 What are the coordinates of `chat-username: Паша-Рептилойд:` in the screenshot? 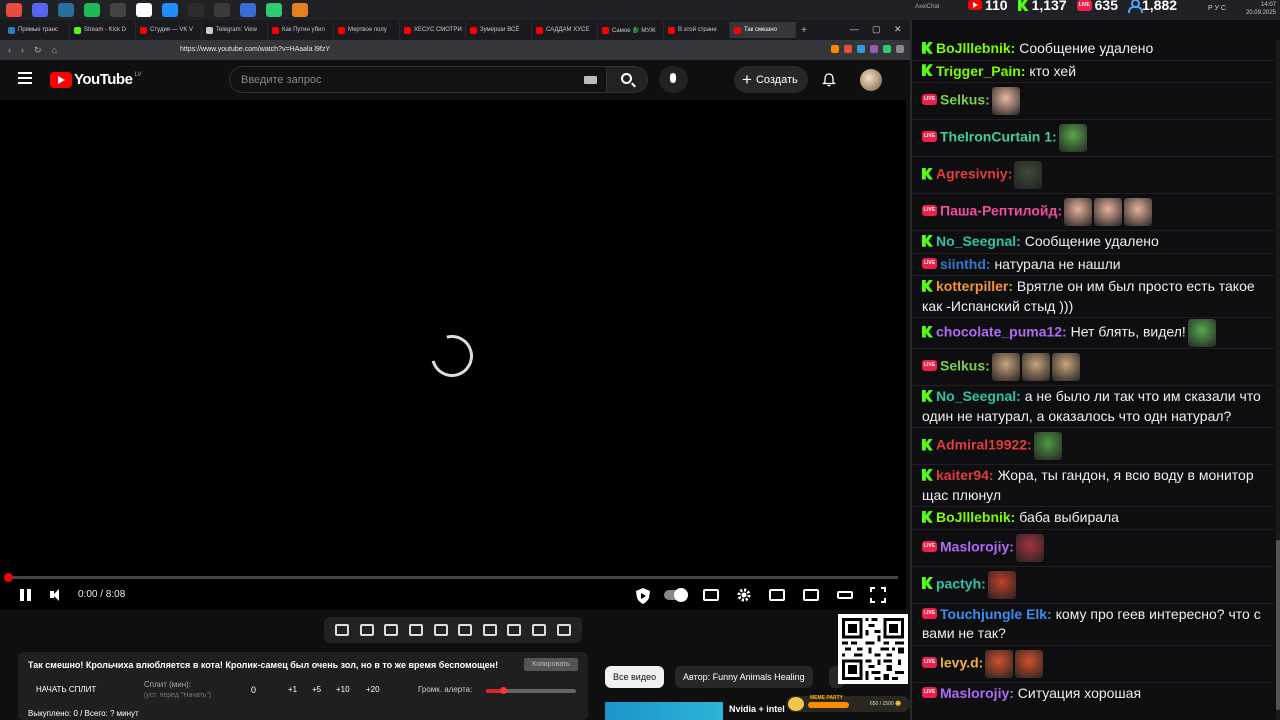 It's located at (1001, 211).